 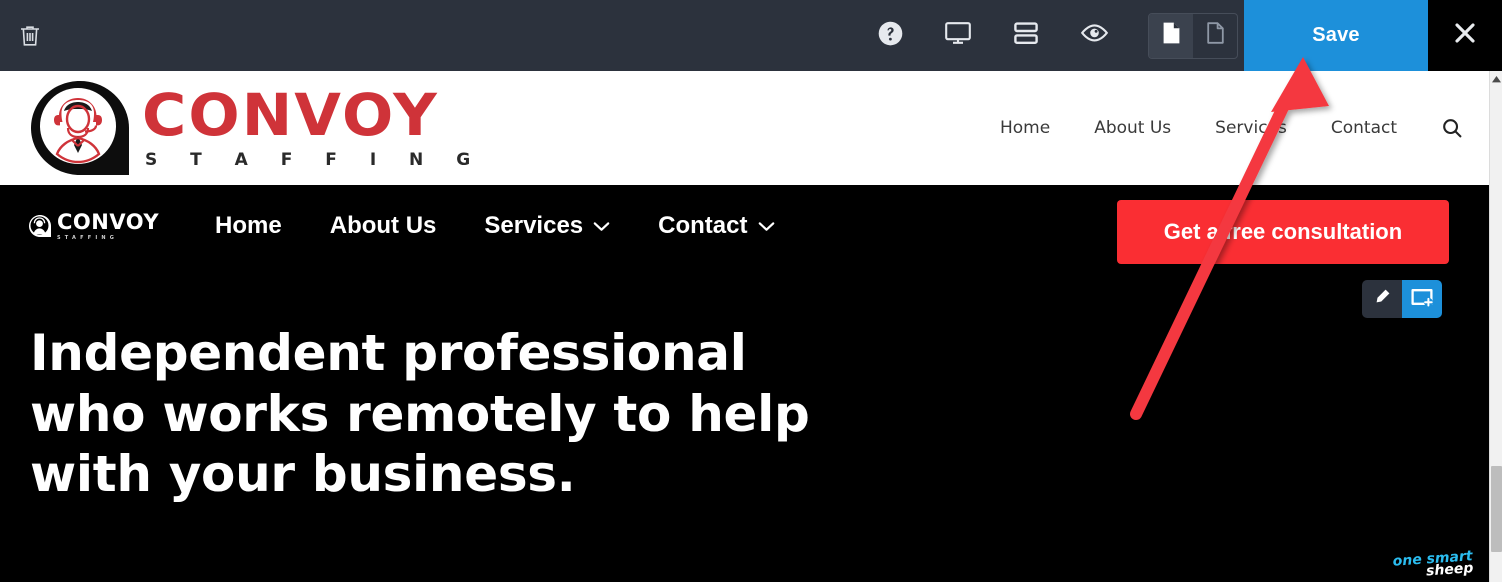 What do you see at coordinates (1336, 35) in the screenshot?
I see `save-button: Save` at bounding box center [1336, 35].